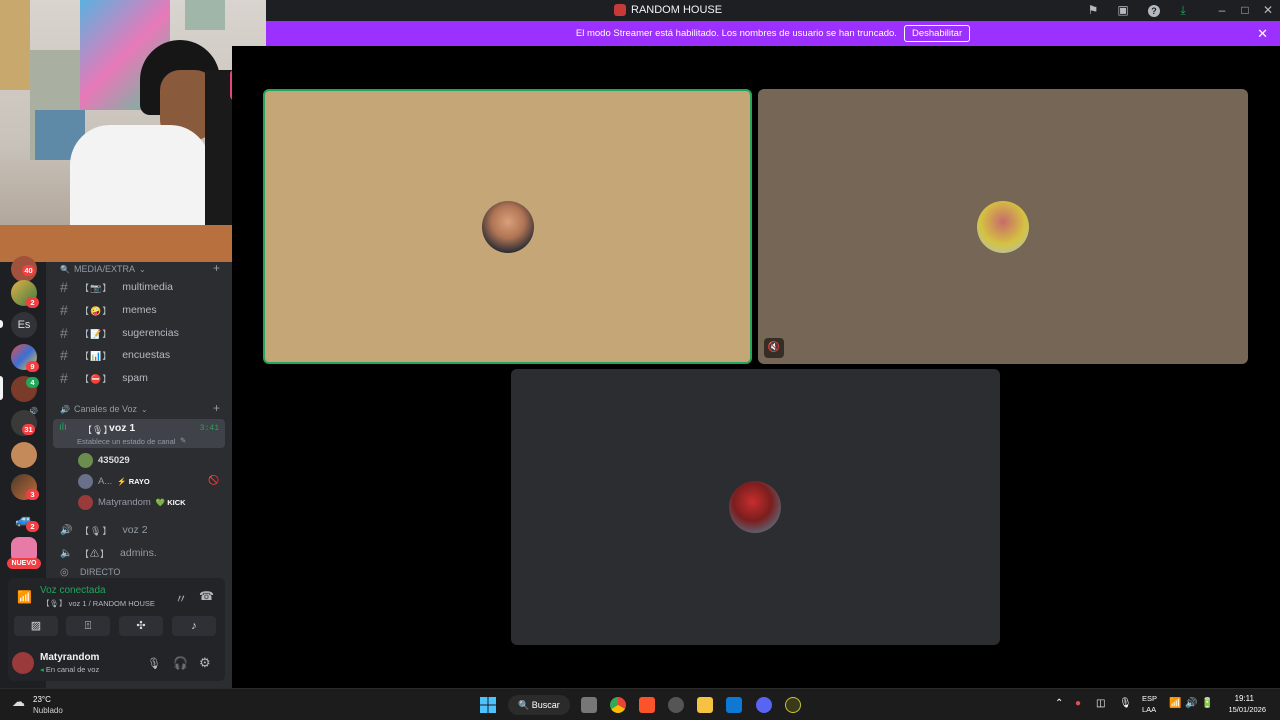 The width and height of the screenshot is (1280, 720). Describe the element at coordinates (1183, 10) in the screenshot. I see `download-icon: ⤓` at that location.